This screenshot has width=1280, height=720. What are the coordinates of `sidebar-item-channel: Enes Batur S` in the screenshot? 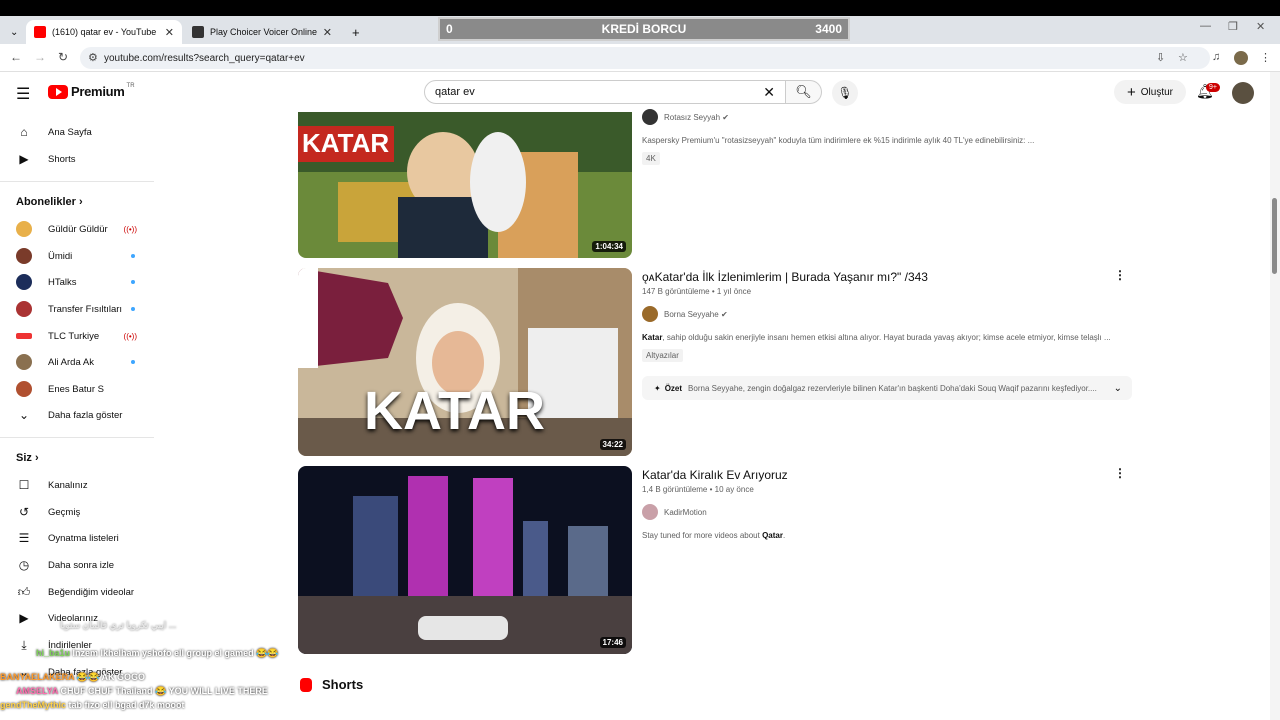 It's located at (78, 389).